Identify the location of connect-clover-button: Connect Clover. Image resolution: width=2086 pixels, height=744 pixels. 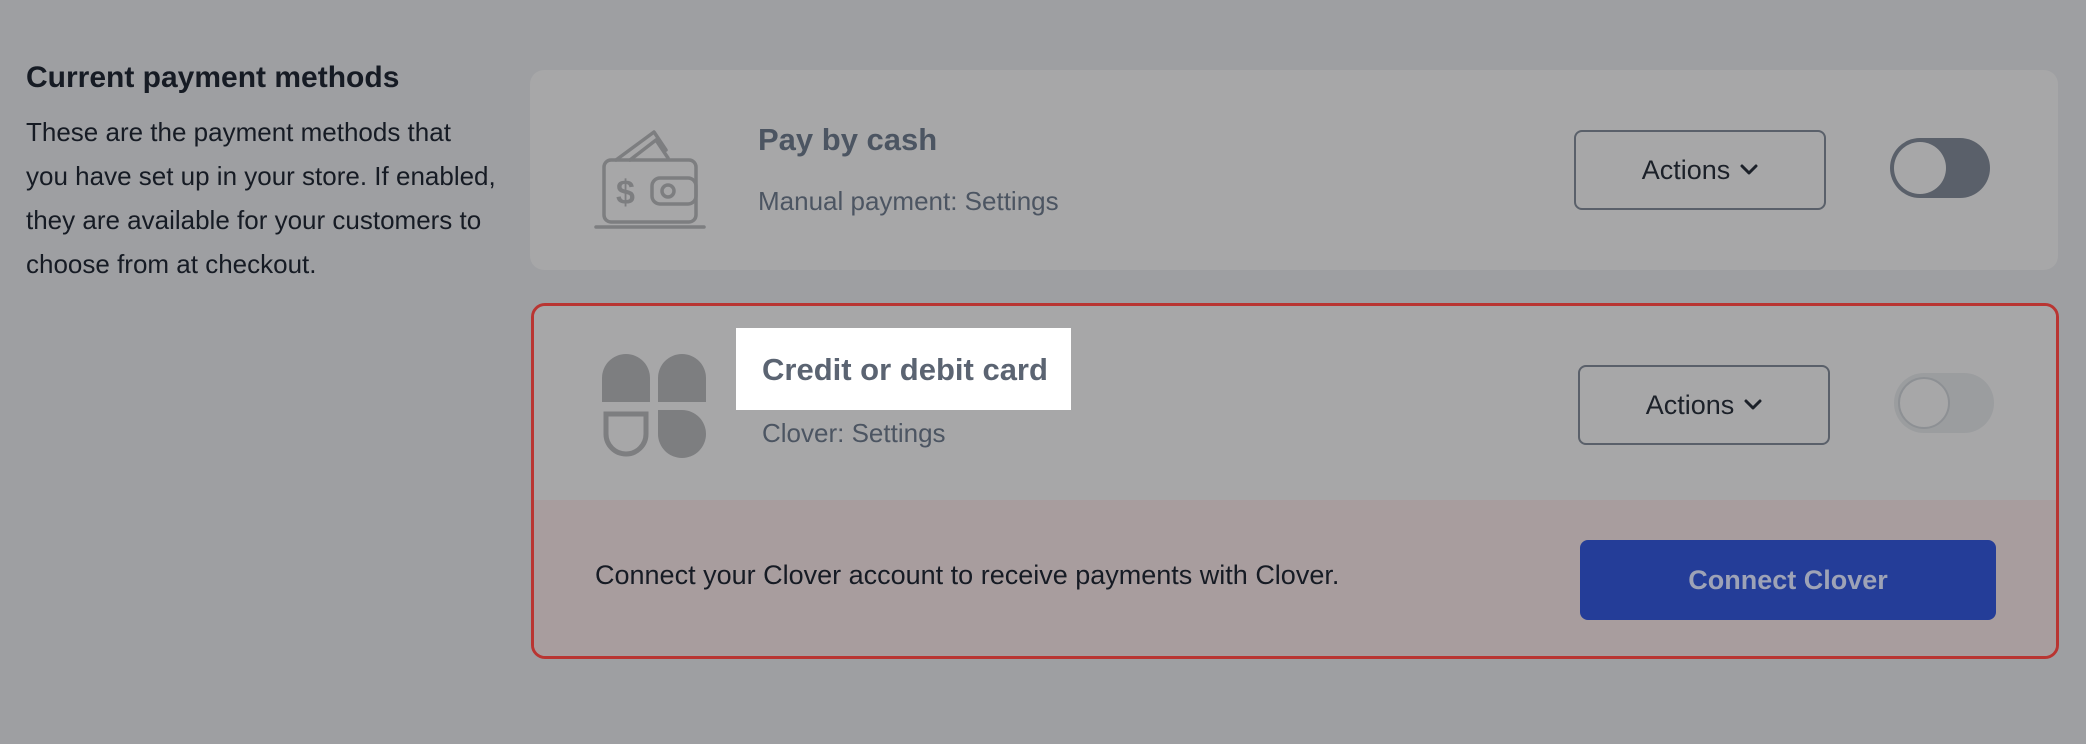
(1788, 580).